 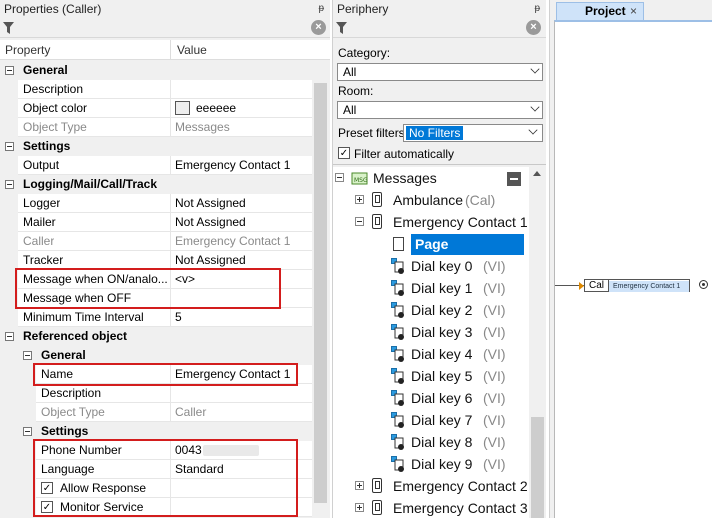 I want to click on room-select: All, so click(x=440, y=110).